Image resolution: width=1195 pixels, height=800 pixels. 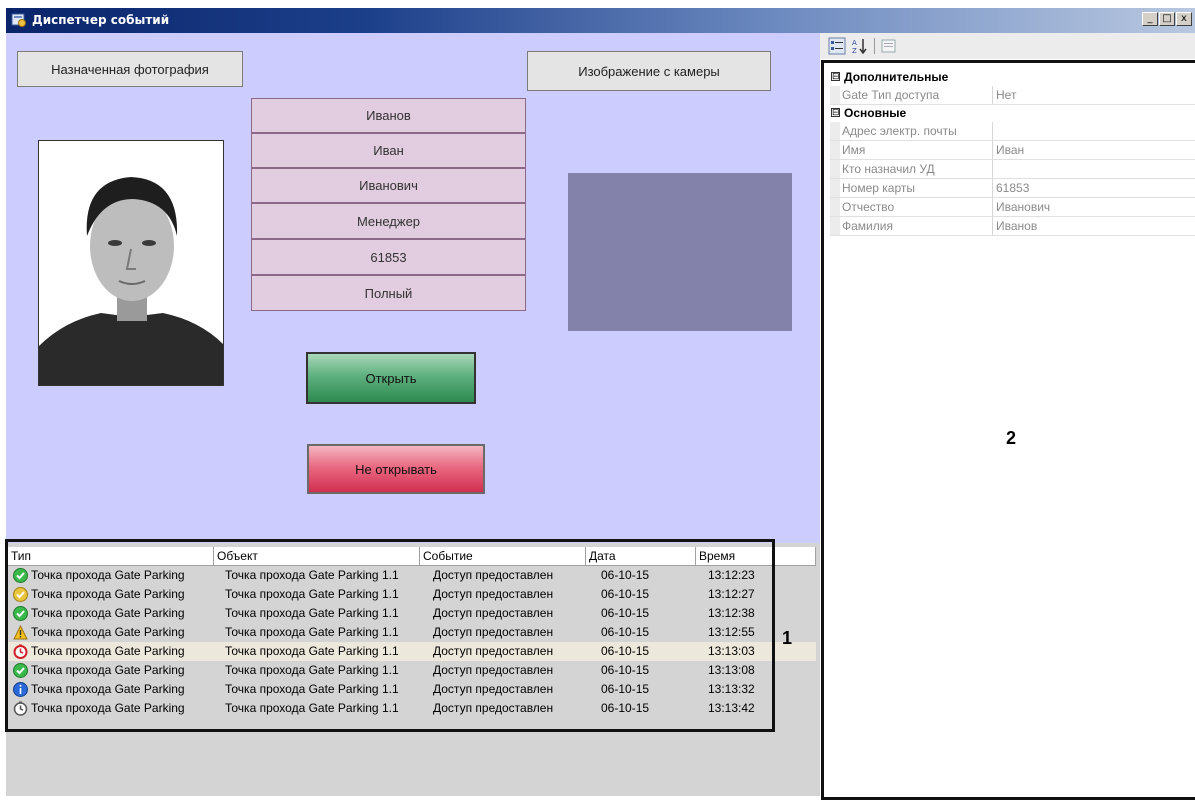 I want to click on red-clock-icon, so click(x=20, y=651).